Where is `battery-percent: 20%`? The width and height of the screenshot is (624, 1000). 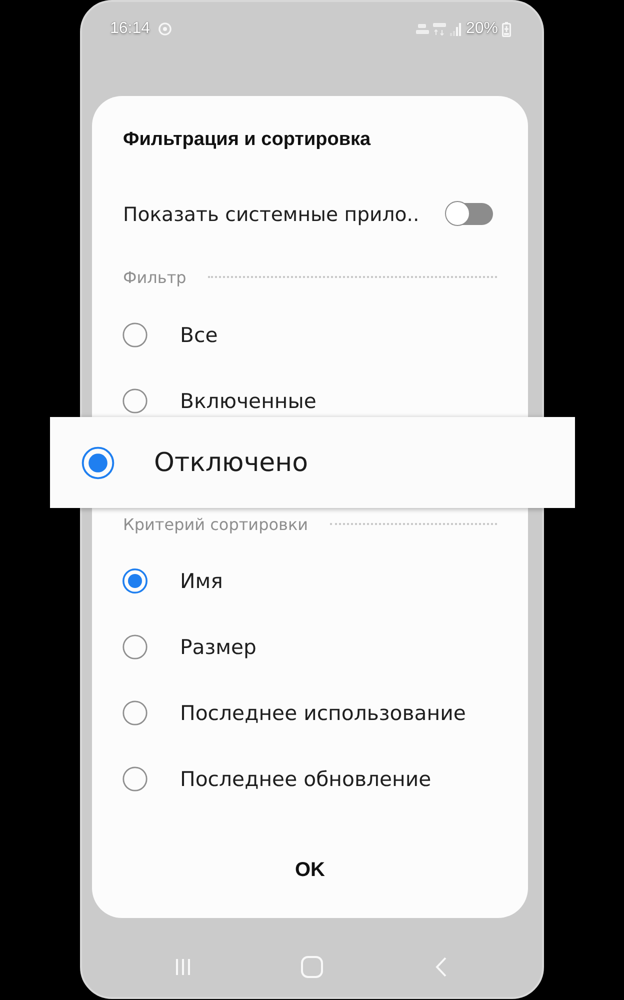
battery-percent: 20% is located at coordinates (482, 29).